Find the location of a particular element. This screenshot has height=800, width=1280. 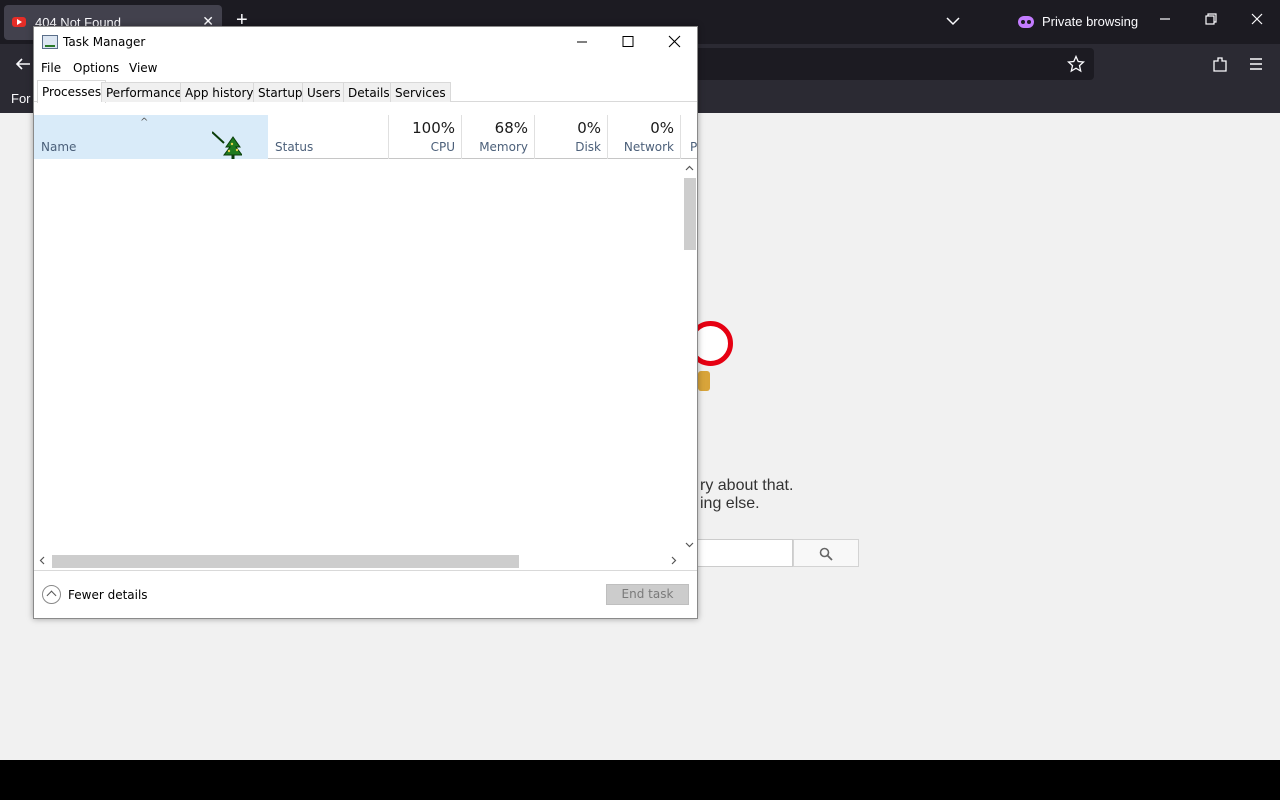

scroll-down-icon is located at coordinates (689, 544).